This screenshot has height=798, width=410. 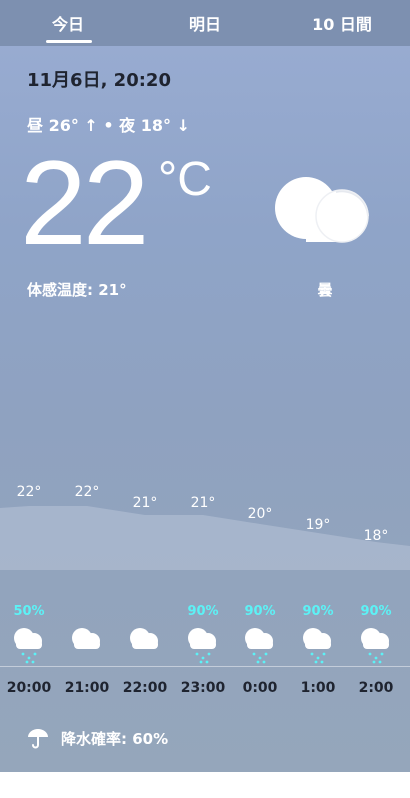 What do you see at coordinates (87, 688) in the screenshot?
I see `hourly-time: 21:00` at bounding box center [87, 688].